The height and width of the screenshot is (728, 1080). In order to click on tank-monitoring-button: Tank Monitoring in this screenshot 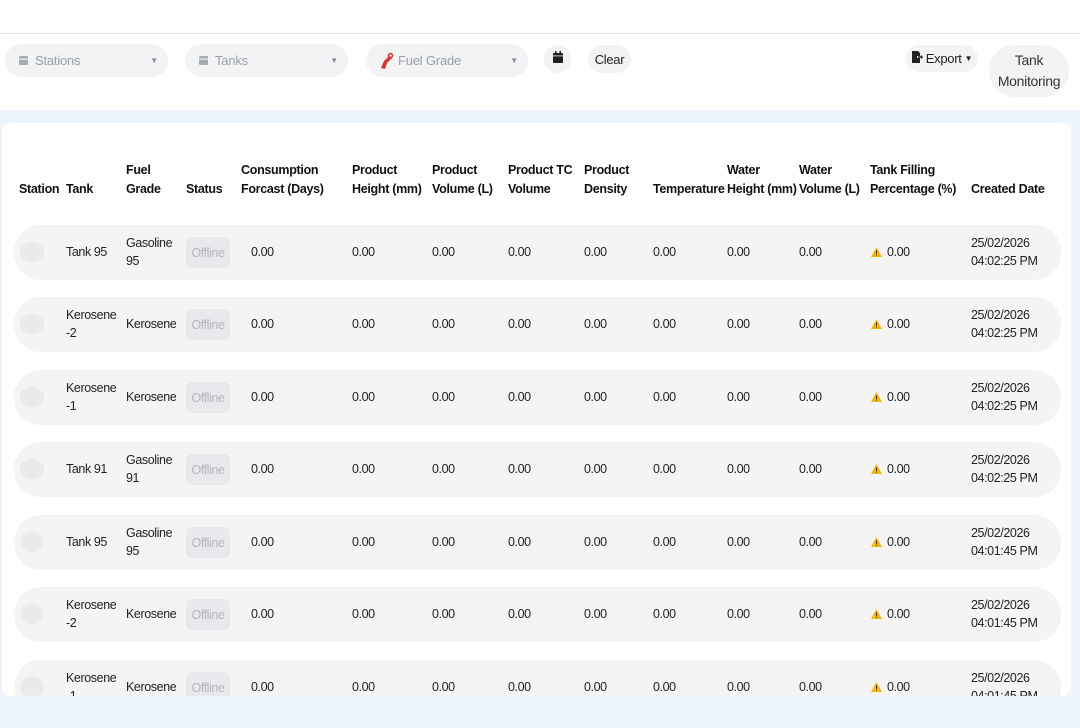, I will do `click(1029, 71)`.